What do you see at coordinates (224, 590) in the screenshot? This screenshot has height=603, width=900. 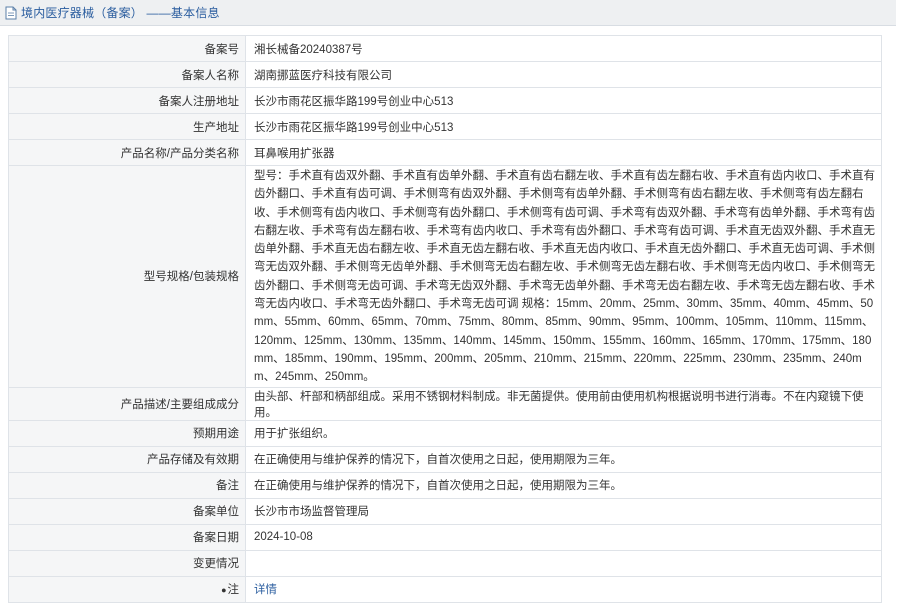 I see `pin-icon: ●` at bounding box center [224, 590].